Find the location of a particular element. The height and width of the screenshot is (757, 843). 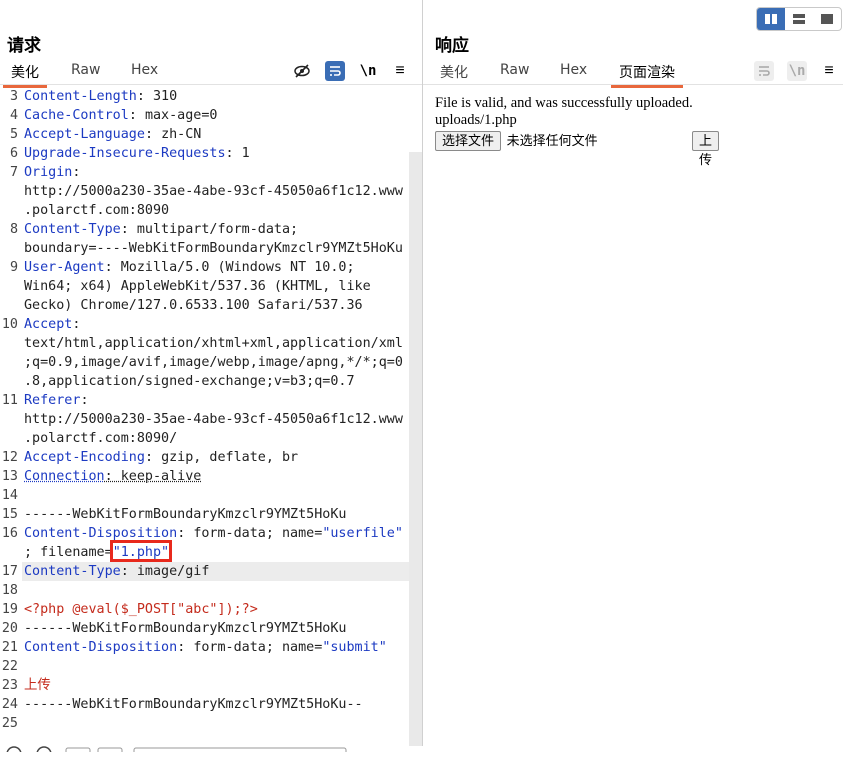

header-name: User-Agent is located at coordinates (64, 267).